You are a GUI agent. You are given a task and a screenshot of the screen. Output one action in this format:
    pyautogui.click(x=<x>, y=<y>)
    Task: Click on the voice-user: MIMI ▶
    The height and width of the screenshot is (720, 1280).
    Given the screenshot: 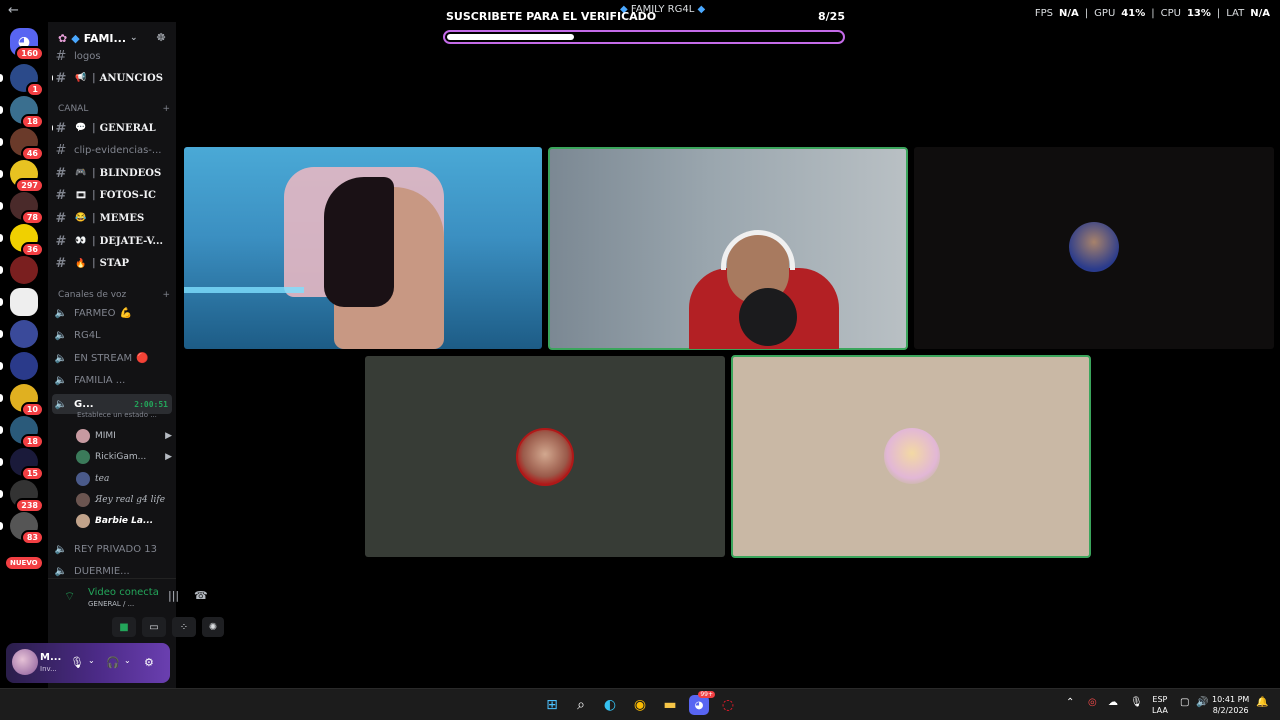 What is the action you would take?
    pyautogui.click(x=124, y=436)
    